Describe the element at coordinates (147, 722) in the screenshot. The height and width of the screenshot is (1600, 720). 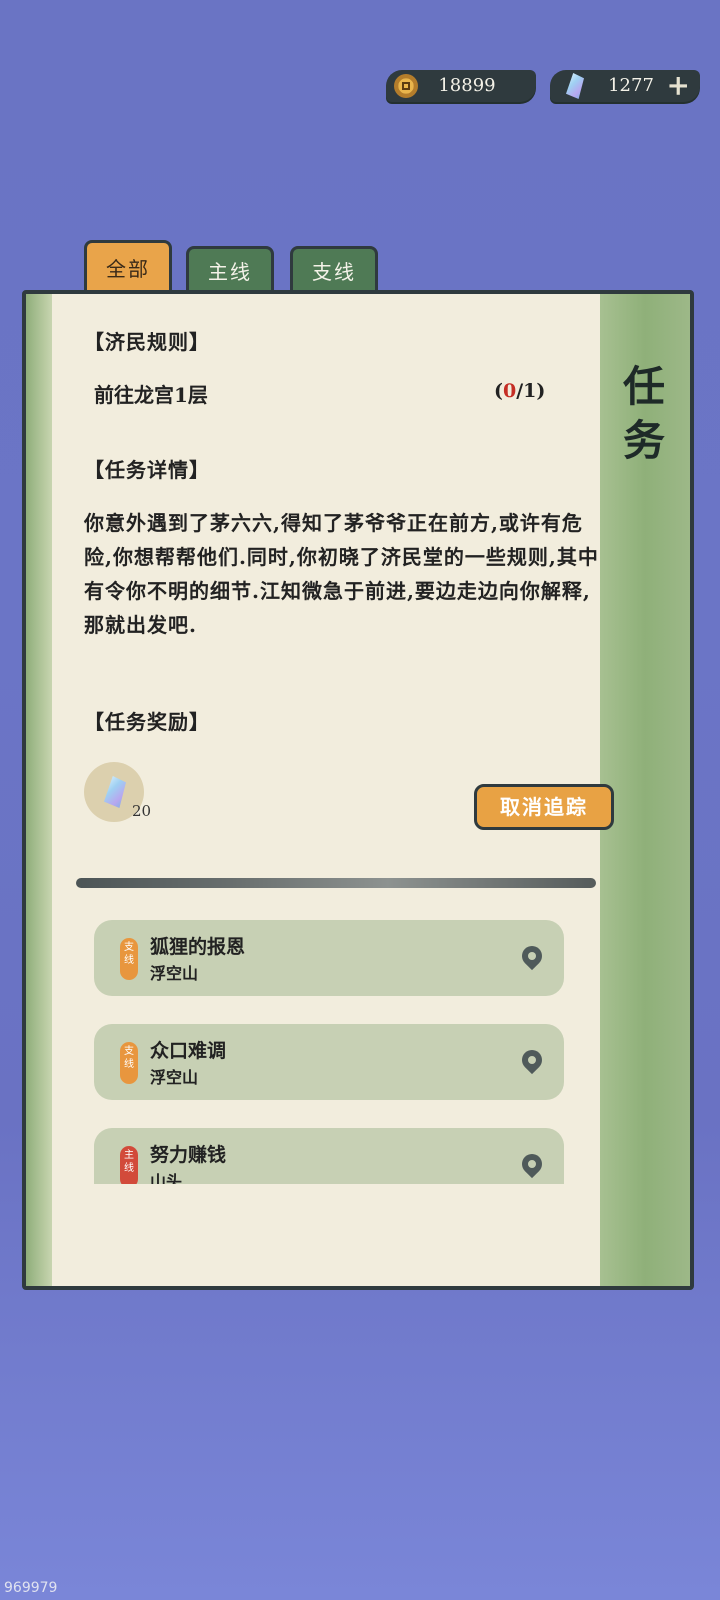
I see `reward-heading: 【任务奖励】` at that location.